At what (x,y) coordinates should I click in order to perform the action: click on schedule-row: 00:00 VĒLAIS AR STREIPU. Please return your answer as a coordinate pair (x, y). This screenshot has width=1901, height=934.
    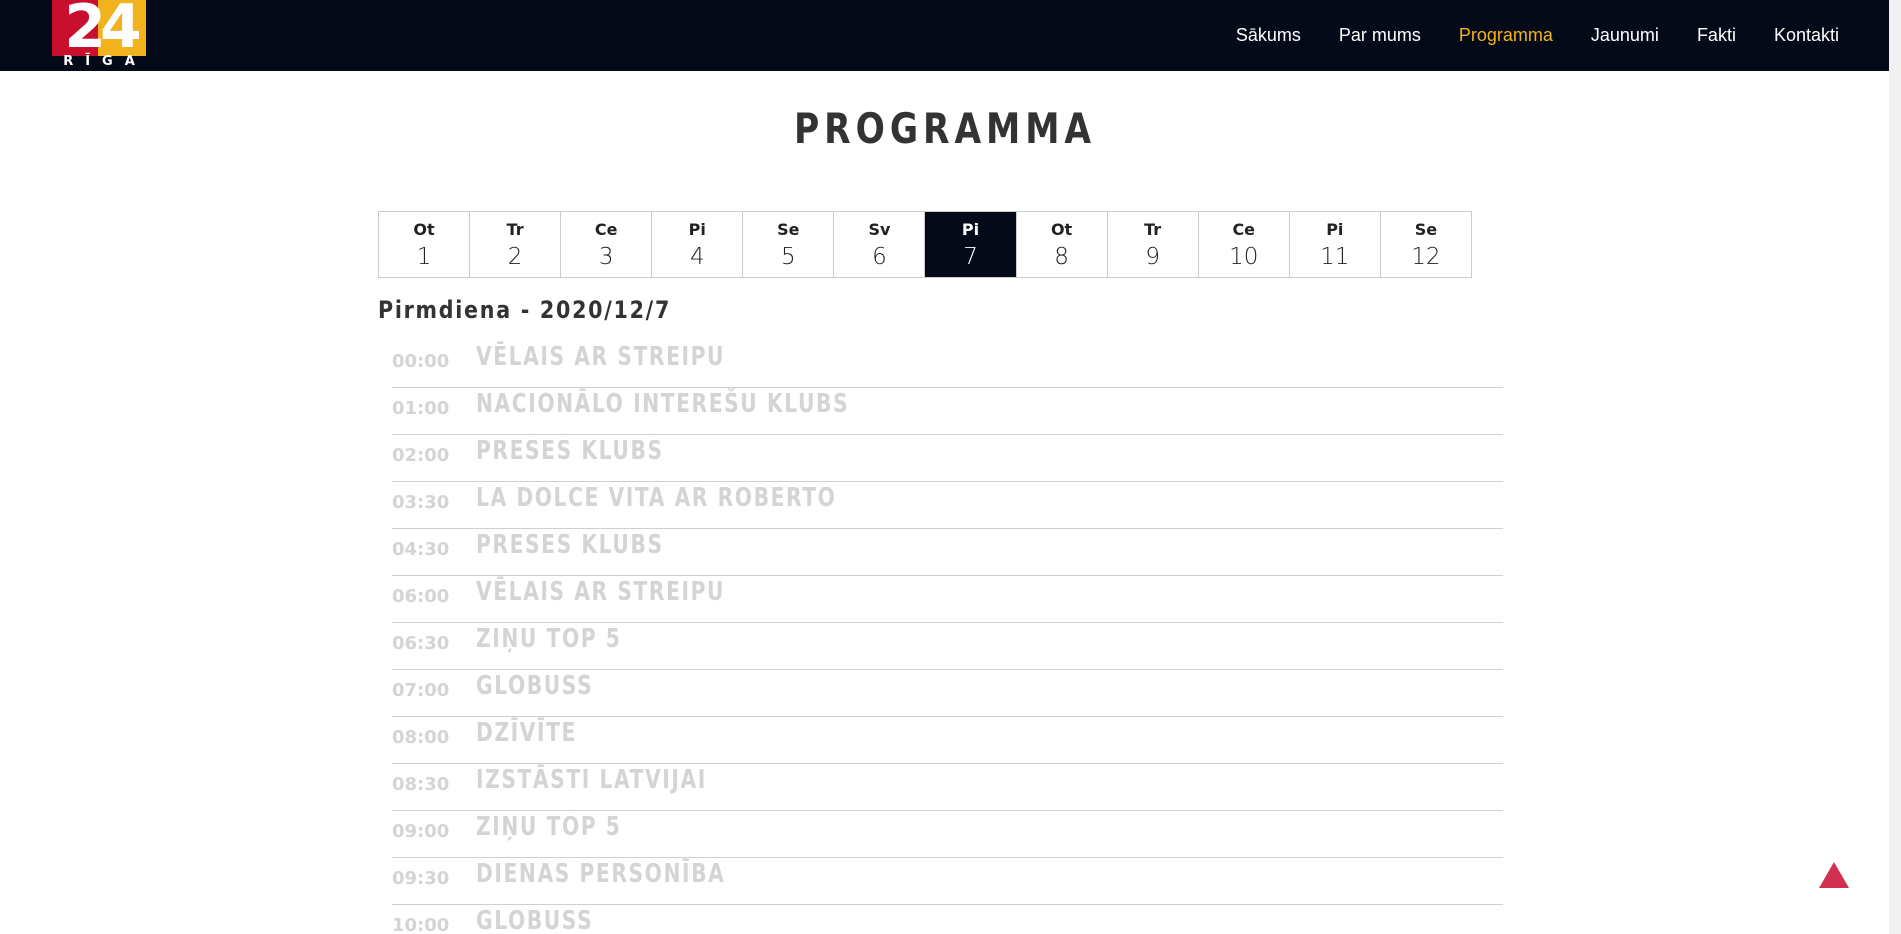
    Looking at the image, I should click on (947, 364).